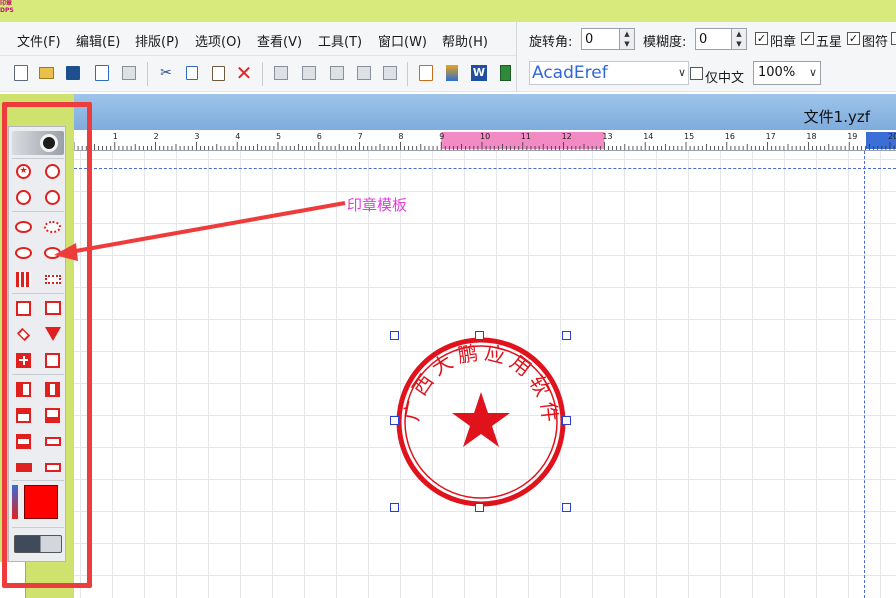  I want to click on document-tab-title: 文件1.yzf, so click(837, 116).